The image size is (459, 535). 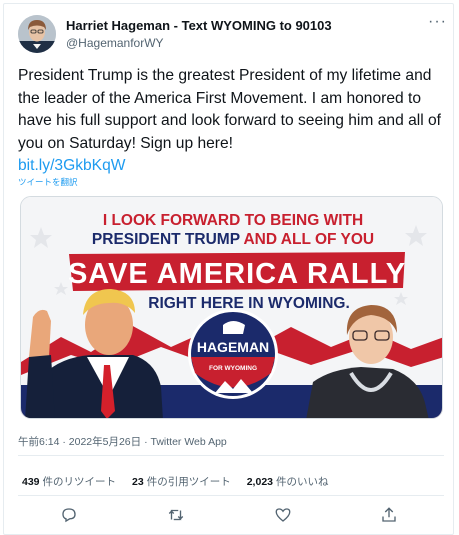 What do you see at coordinates (188, 482) in the screenshot?
I see `quotes-label: 件の引用ツイート` at bounding box center [188, 482].